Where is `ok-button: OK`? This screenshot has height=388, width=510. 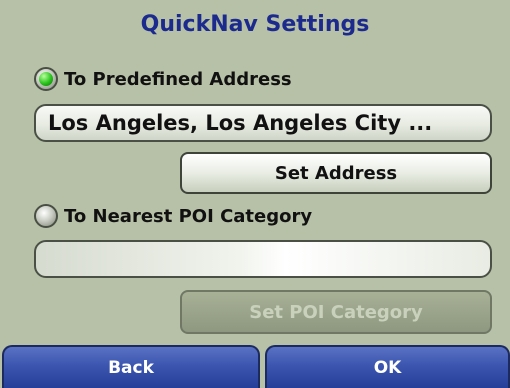 ok-button: OK is located at coordinates (387, 366).